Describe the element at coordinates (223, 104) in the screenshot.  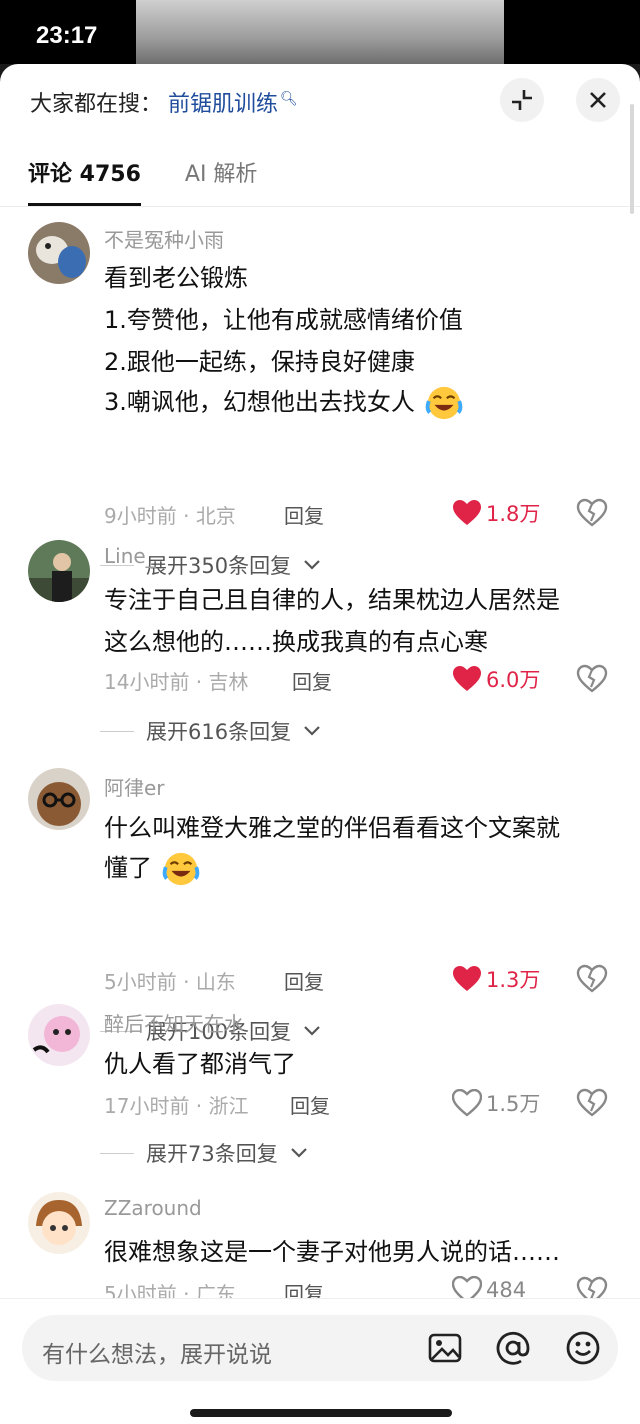
I see `search-keyword: 前锯肌训练` at that location.